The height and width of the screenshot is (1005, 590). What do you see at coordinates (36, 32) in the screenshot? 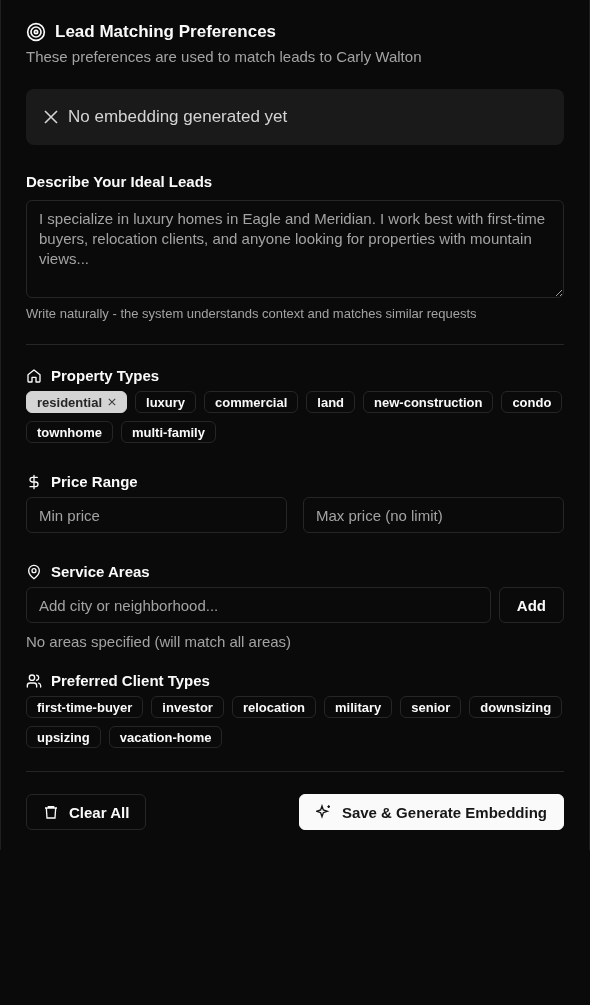
I see `target-icon` at bounding box center [36, 32].